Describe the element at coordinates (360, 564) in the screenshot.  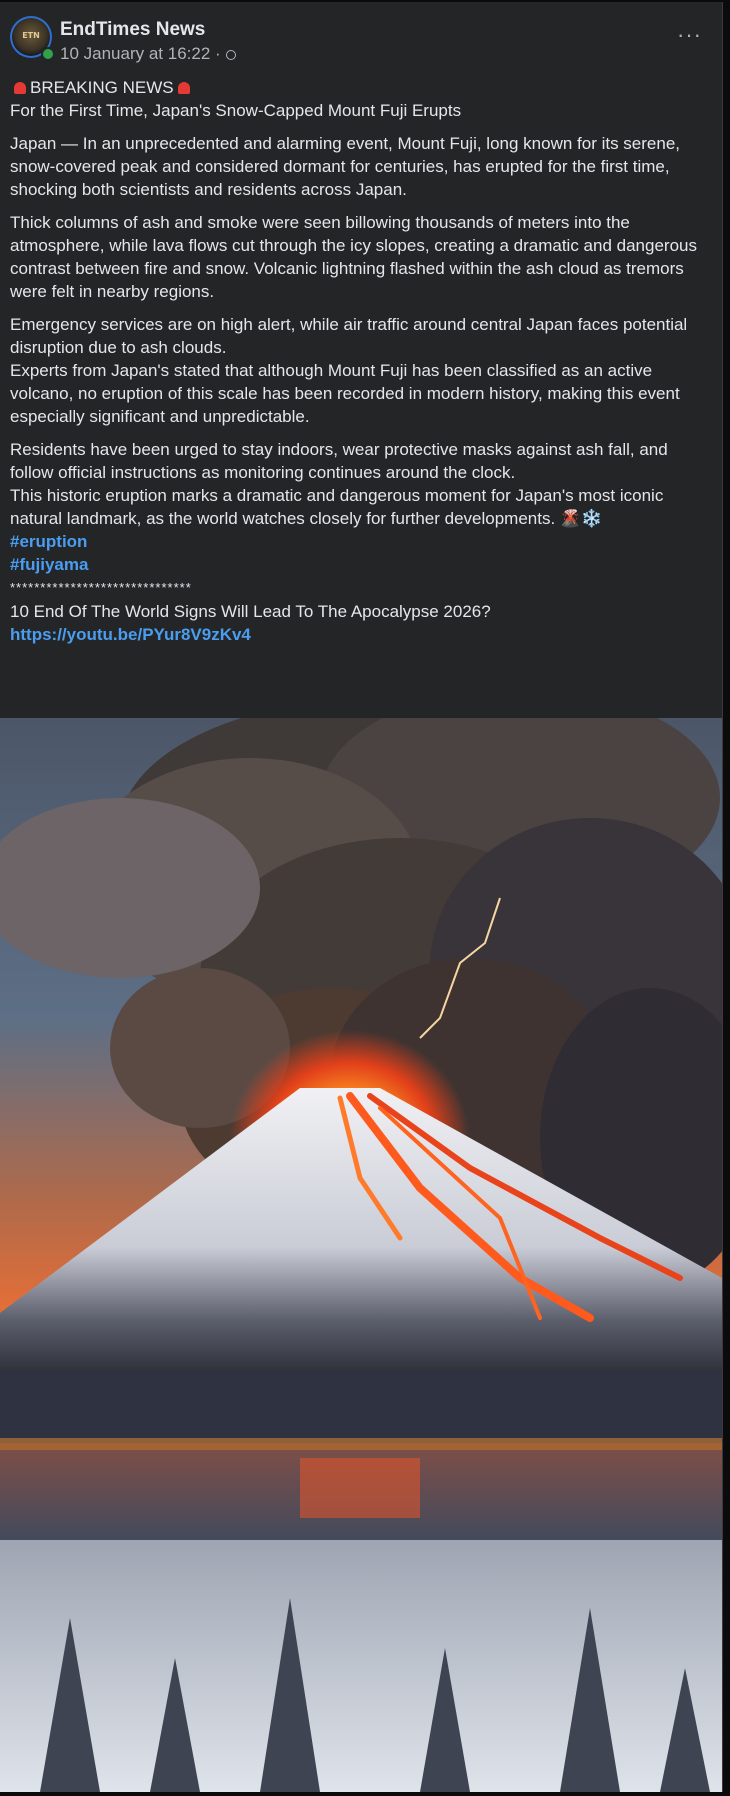
I see `hashtag-fujiyama: #fujiyama` at that location.